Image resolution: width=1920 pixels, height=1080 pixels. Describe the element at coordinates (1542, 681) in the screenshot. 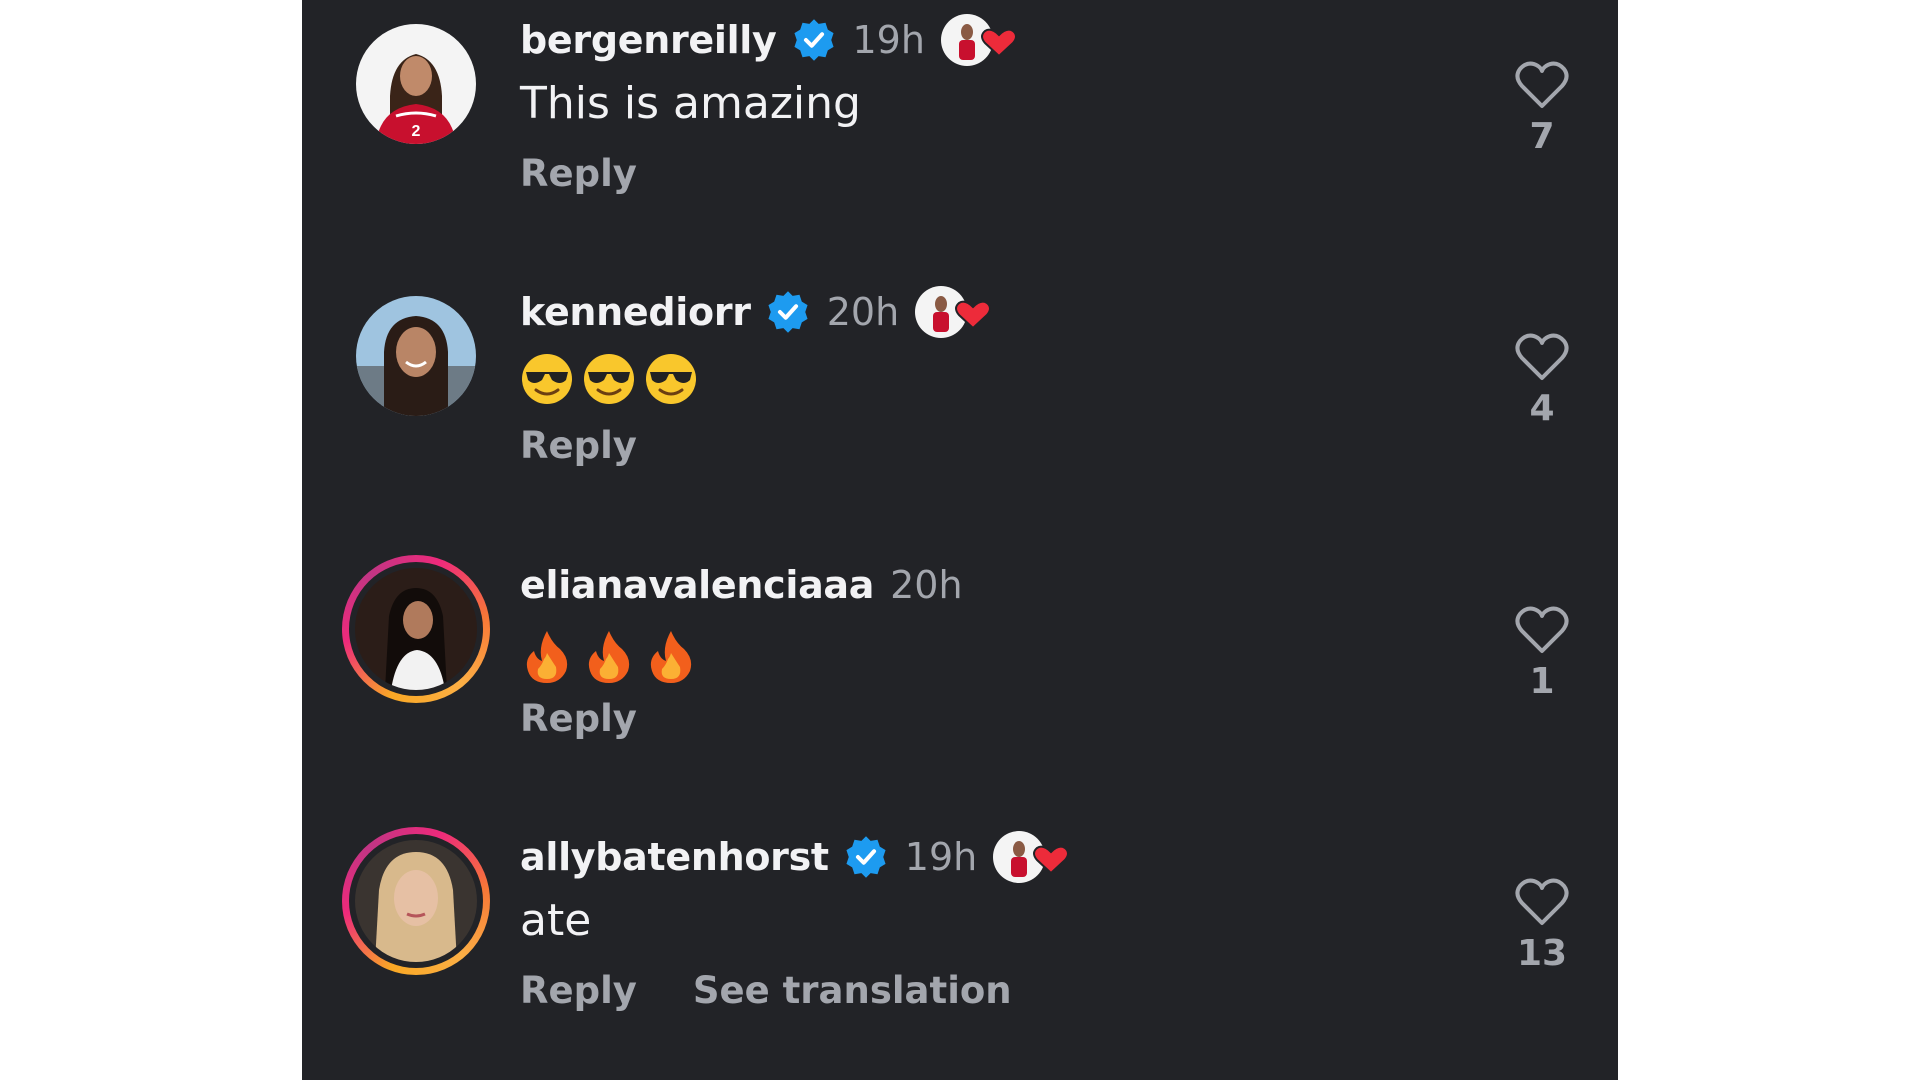

I see `like-count: 1` at that location.